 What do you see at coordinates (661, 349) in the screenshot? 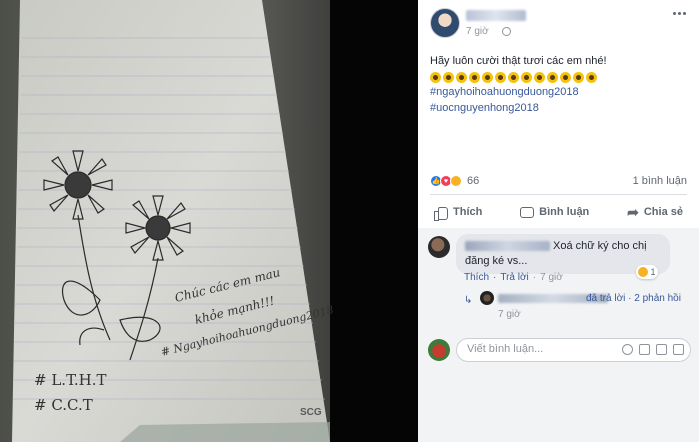
I see `gif-icon` at bounding box center [661, 349].